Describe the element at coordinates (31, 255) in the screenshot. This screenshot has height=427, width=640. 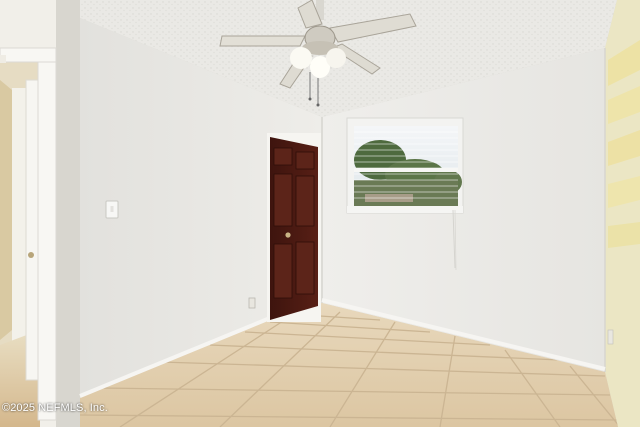
I see `hallway-door-knob` at that location.